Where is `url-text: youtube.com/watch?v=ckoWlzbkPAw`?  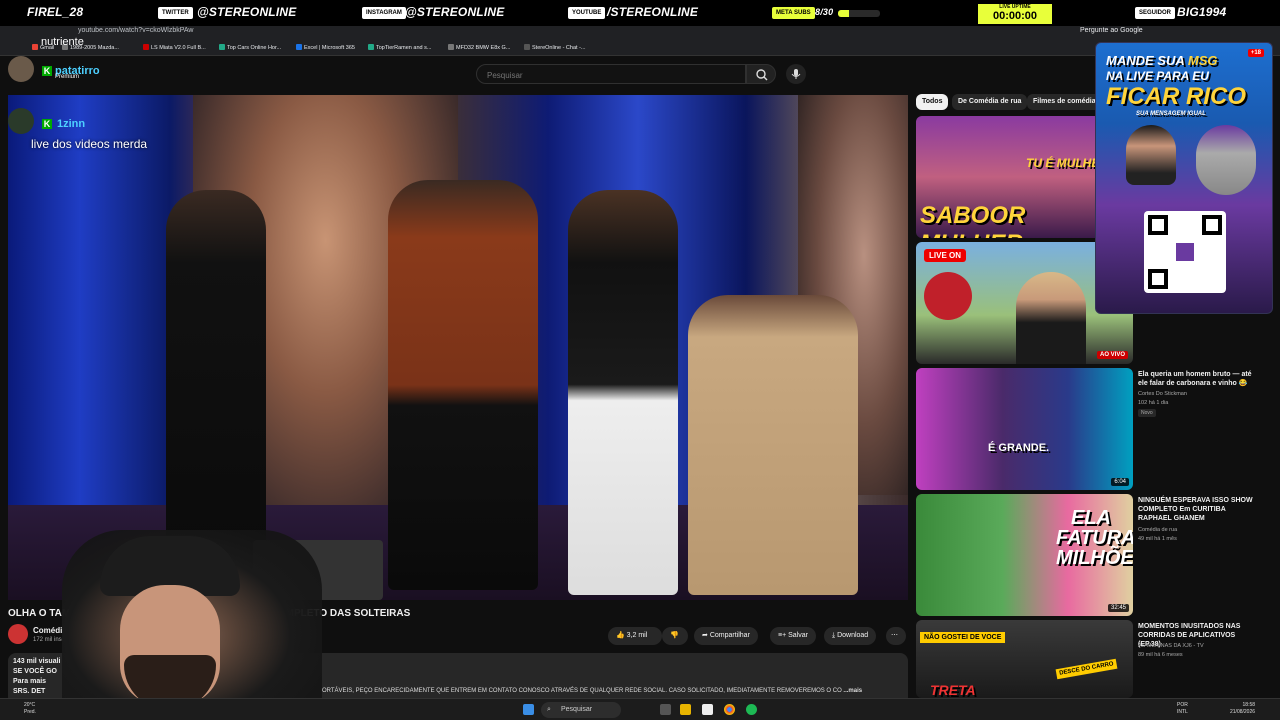 url-text: youtube.com/watch?v=ckoWlzbkPAw is located at coordinates (136, 30).